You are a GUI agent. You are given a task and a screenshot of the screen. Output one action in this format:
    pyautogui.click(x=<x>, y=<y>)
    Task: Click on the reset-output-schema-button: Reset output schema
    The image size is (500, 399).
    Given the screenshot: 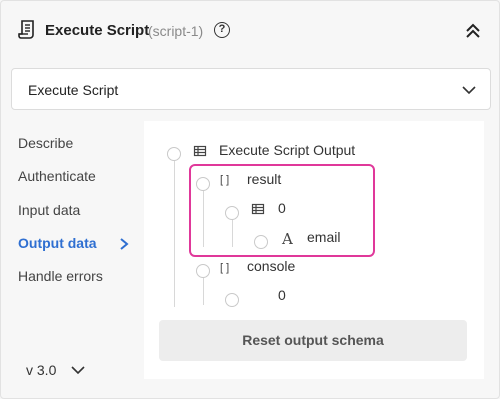 What is the action you would take?
    pyautogui.click(x=313, y=340)
    